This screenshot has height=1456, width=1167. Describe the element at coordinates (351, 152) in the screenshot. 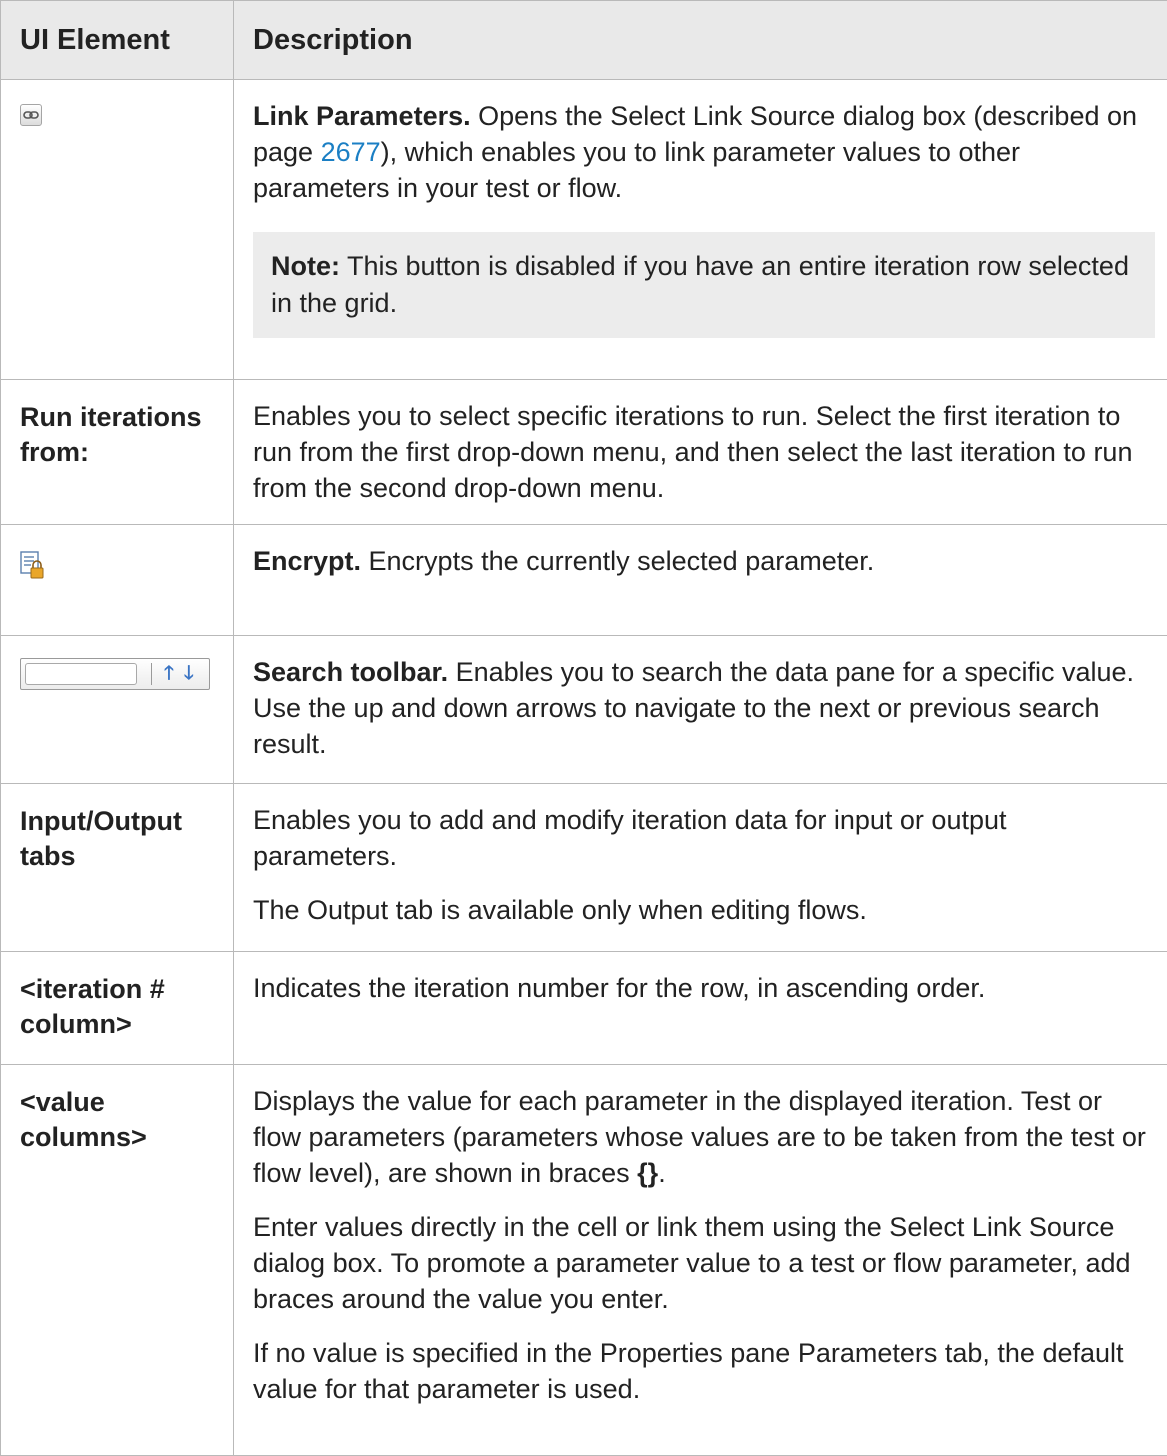

I see `page-link: 2677` at that location.